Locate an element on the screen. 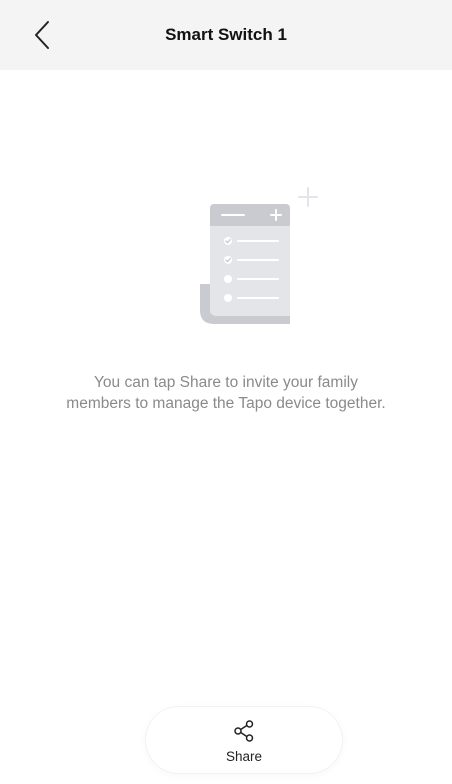  share-icon is located at coordinates (244, 731).